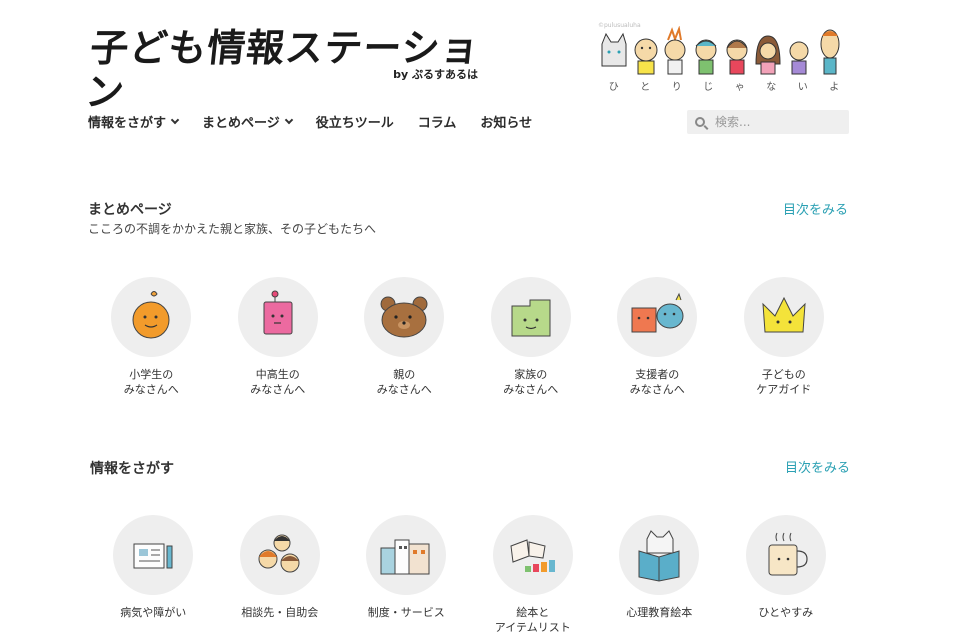 The image size is (960, 639). What do you see at coordinates (802, 87) in the screenshot?
I see `mascot-letter: い` at bounding box center [802, 87].